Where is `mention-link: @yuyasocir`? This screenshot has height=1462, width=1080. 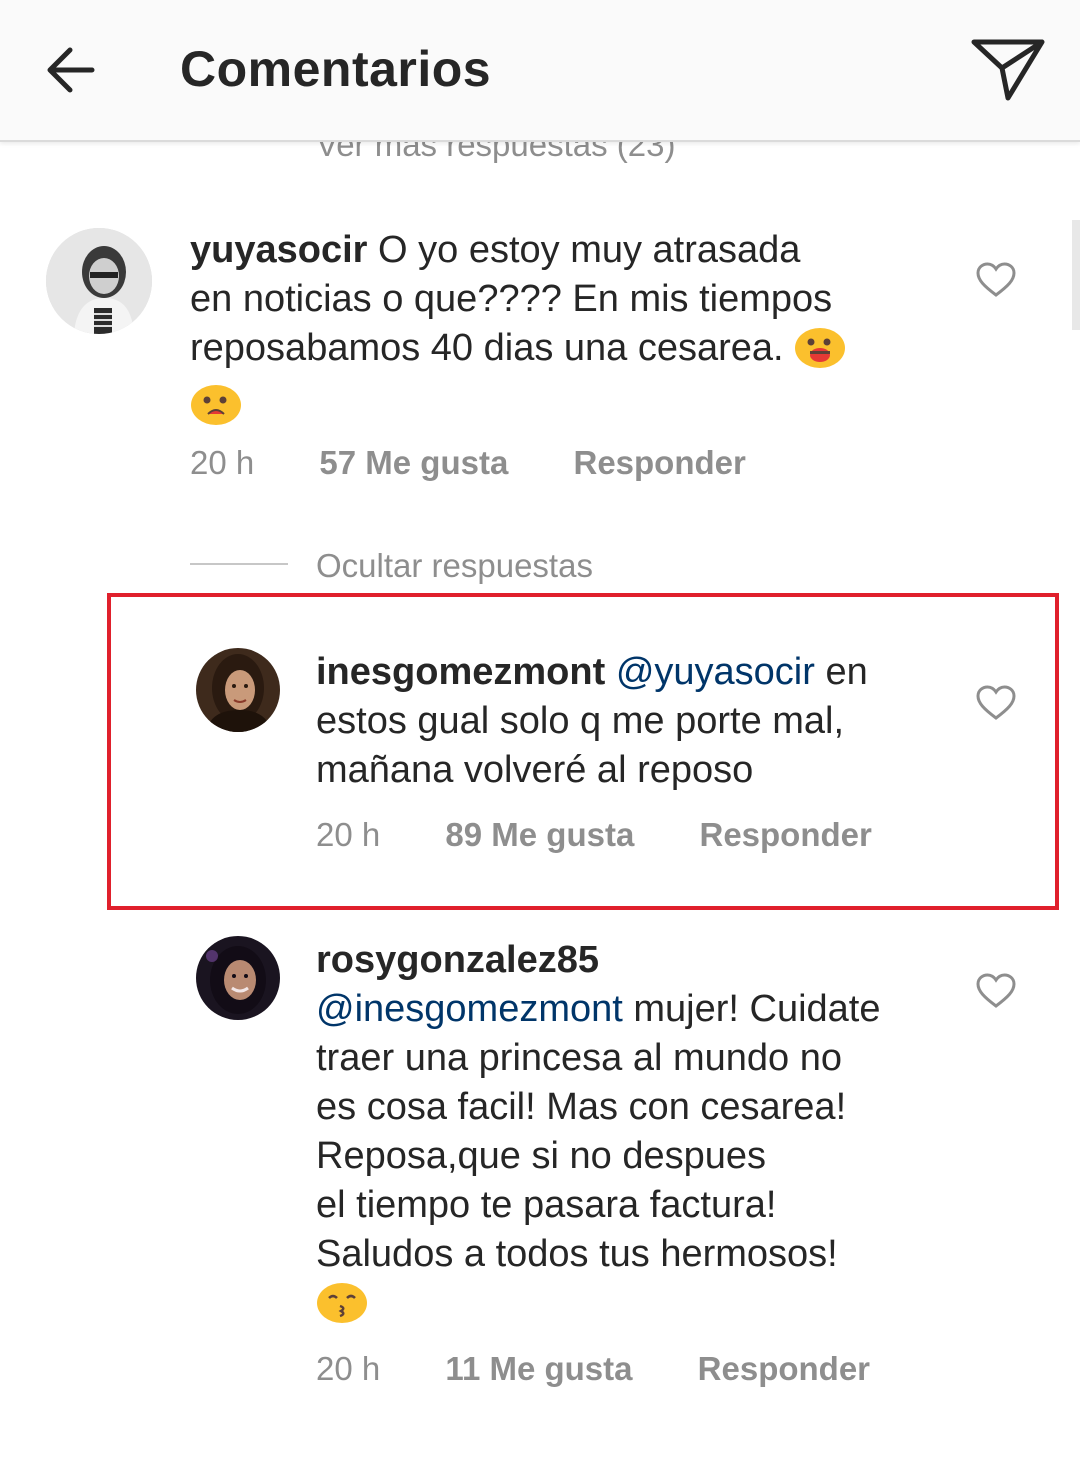
mention-link: @yuyasocir is located at coordinates (715, 672).